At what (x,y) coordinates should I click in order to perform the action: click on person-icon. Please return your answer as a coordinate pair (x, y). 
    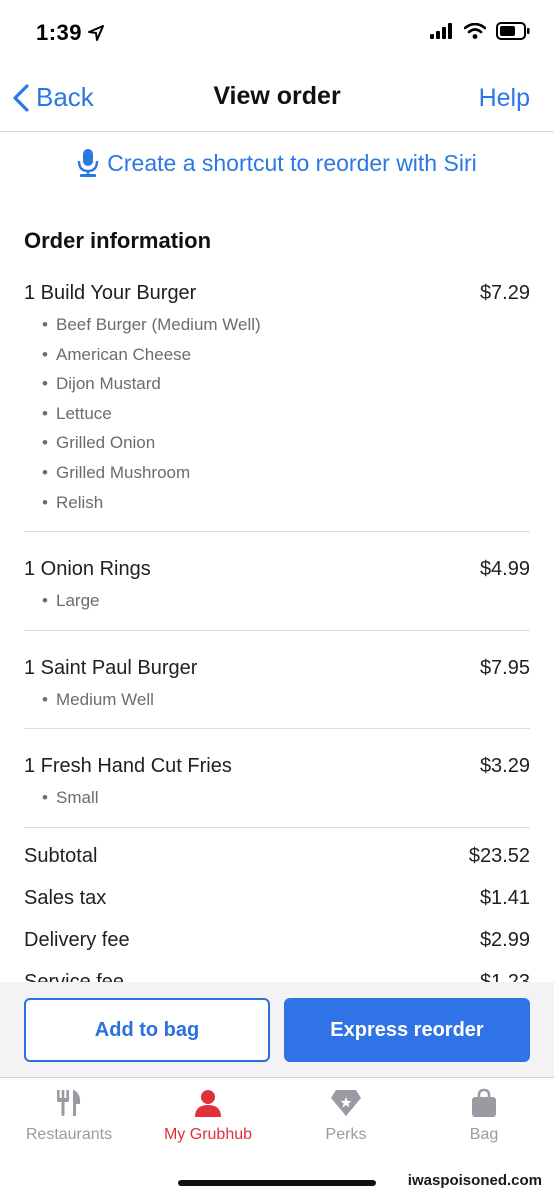
    Looking at the image, I should click on (208, 1103).